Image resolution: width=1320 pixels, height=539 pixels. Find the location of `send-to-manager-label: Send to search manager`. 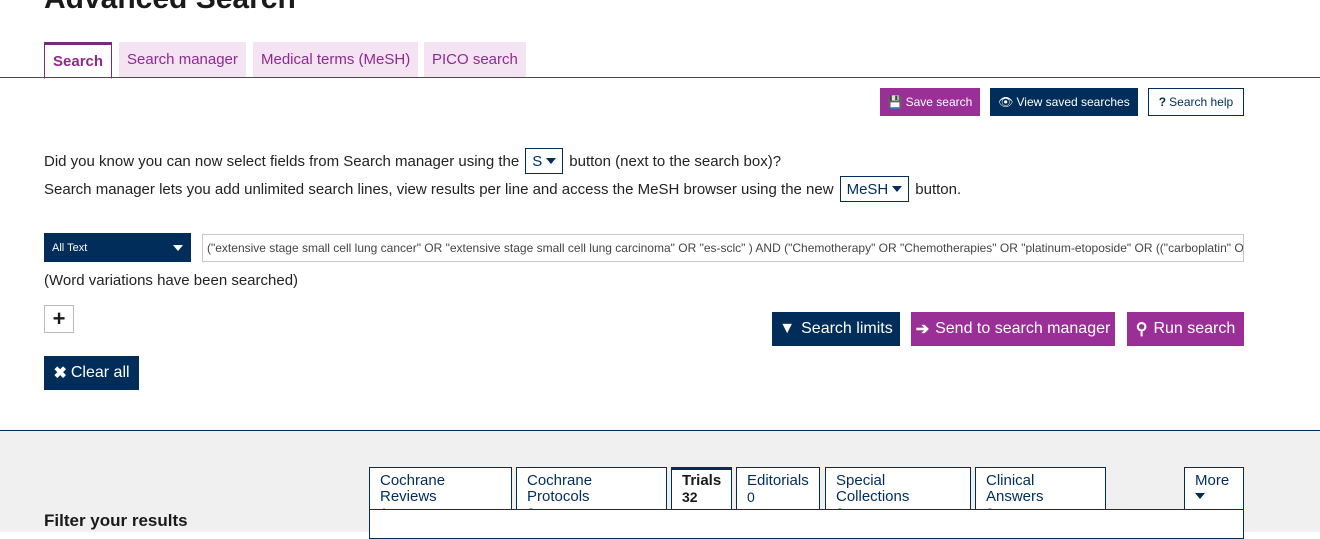

send-to-manager-label: Send to search manager is located at coordinates (1023, 328).